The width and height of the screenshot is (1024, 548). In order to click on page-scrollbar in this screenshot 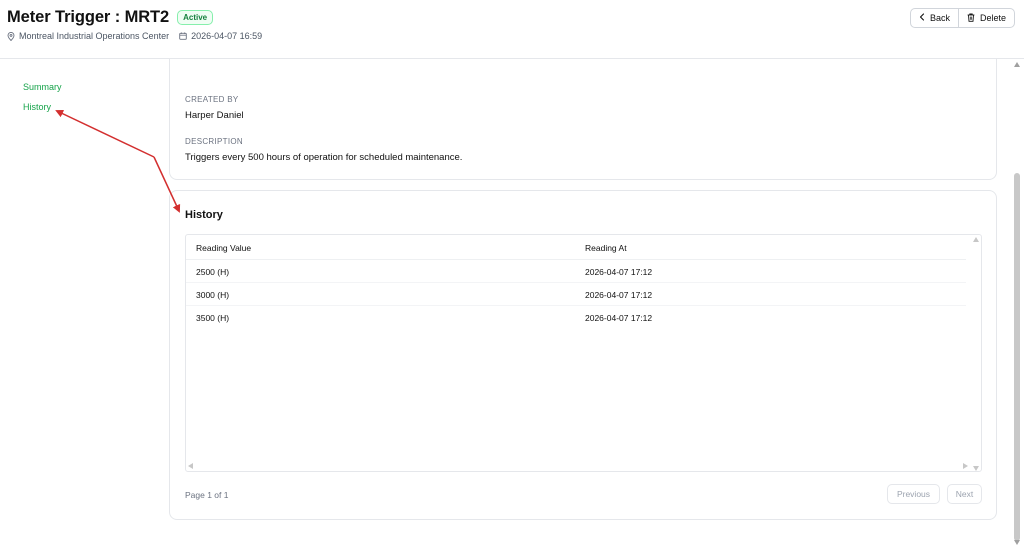, I will do `click(1017, 303)`.